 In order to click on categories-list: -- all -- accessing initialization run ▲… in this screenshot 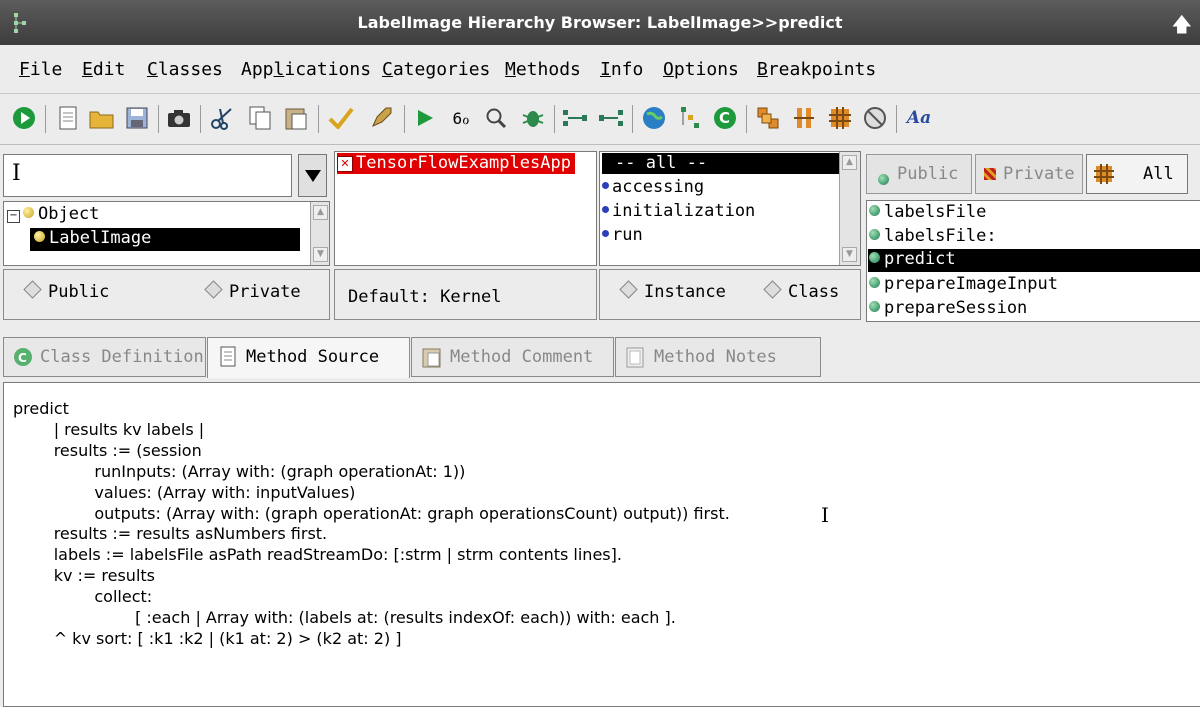, I will do `click(730, 208)`.